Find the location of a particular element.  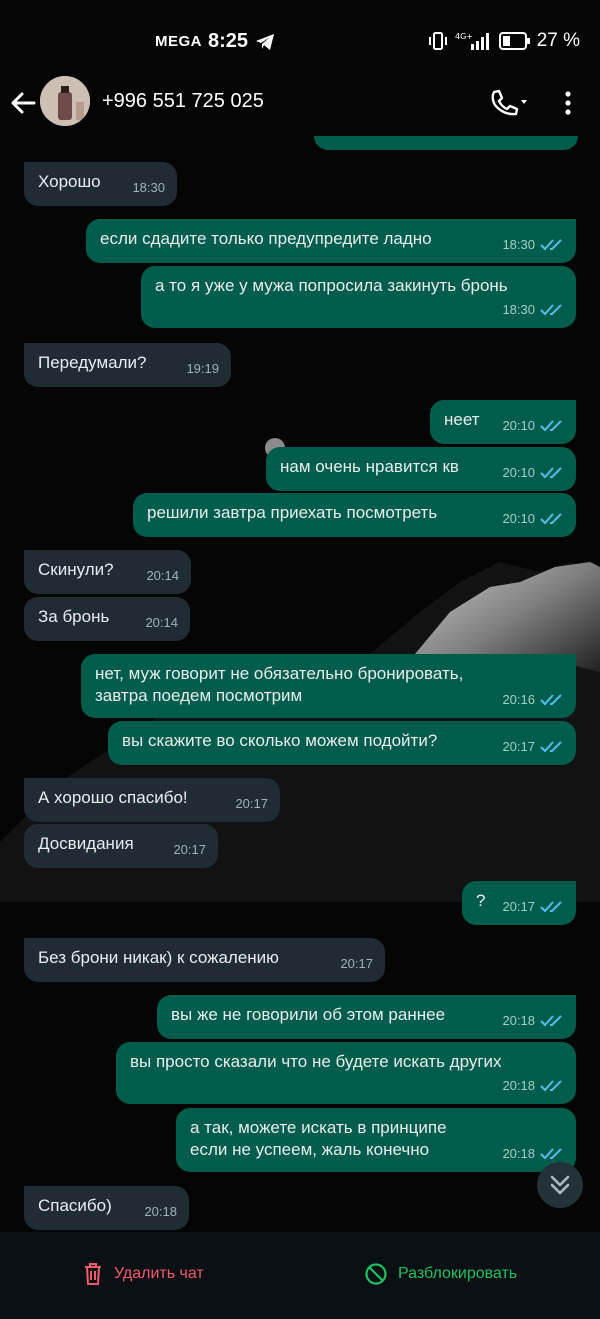

message-text: Скинули? is located at coordinates (76, 569).